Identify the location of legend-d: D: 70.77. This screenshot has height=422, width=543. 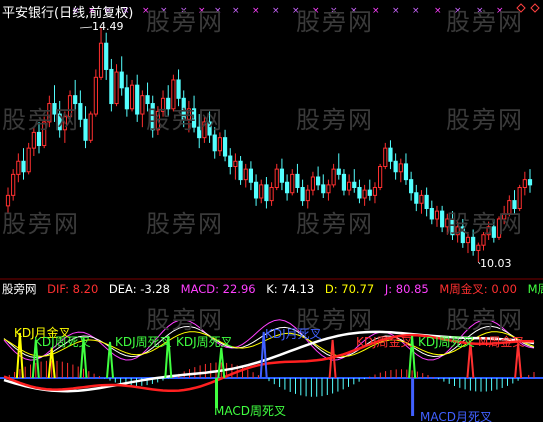
(349, 289).